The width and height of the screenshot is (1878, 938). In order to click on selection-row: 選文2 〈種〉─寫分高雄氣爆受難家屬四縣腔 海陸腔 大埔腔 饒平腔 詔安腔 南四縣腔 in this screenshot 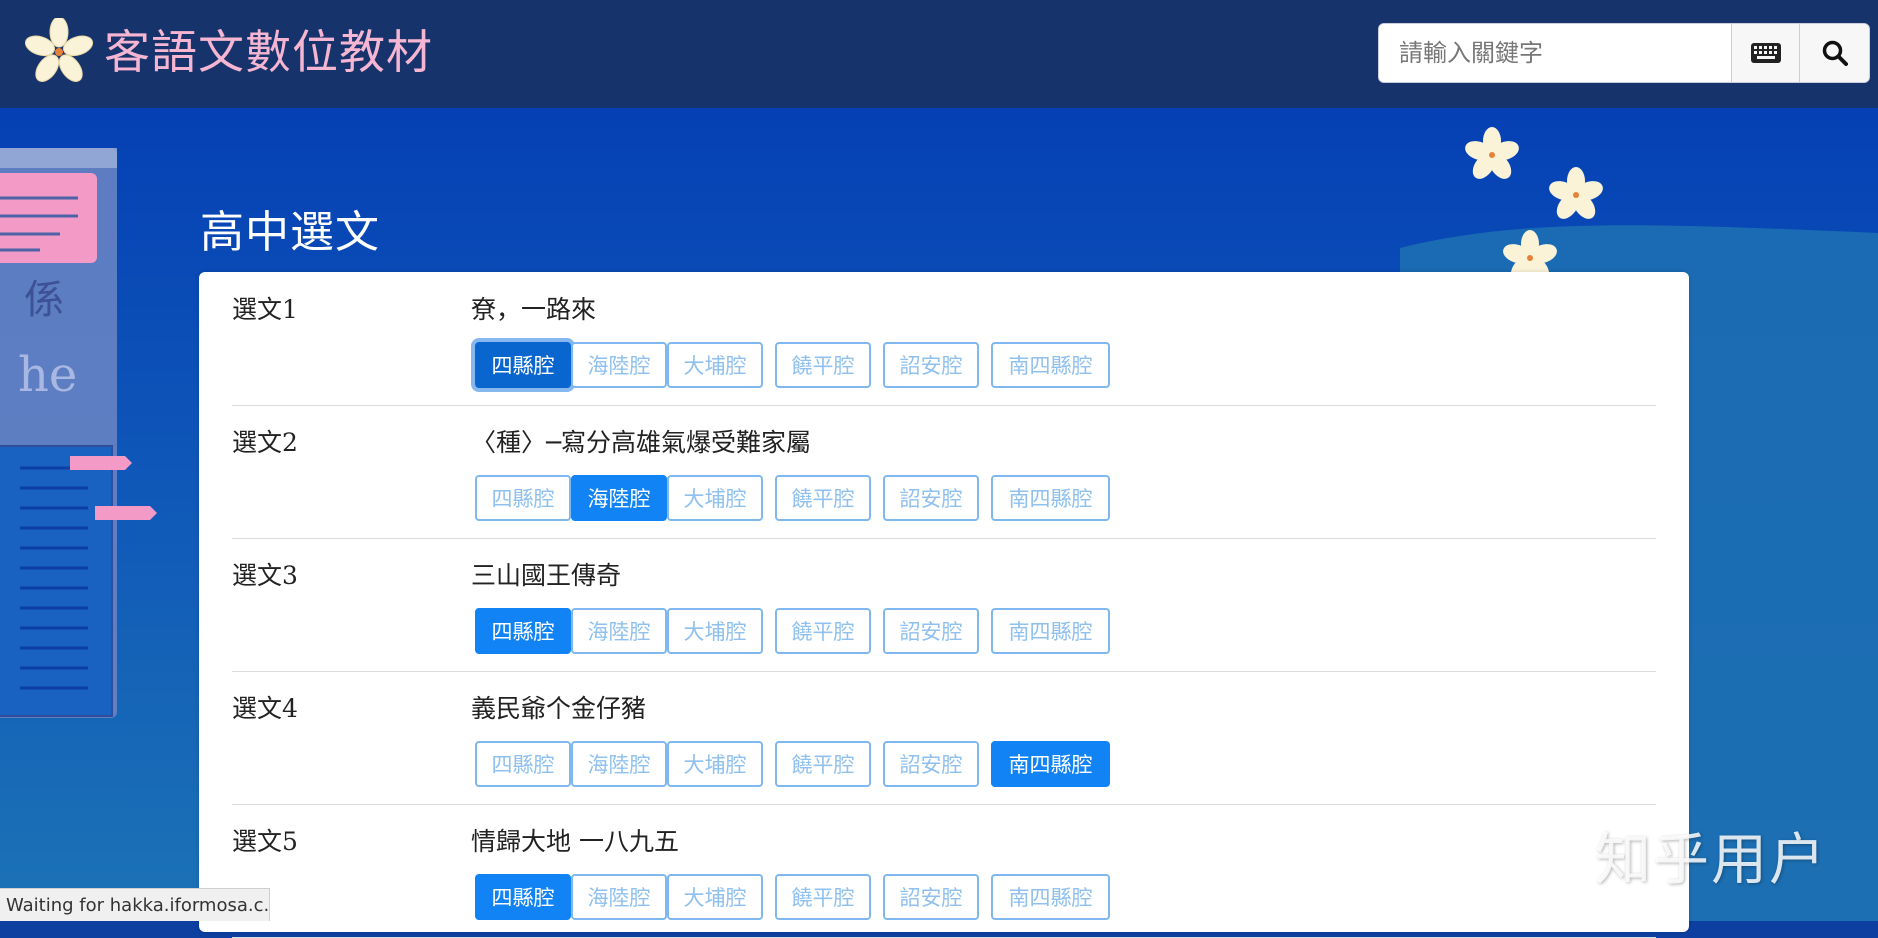, I will do `click(944, 472)`.